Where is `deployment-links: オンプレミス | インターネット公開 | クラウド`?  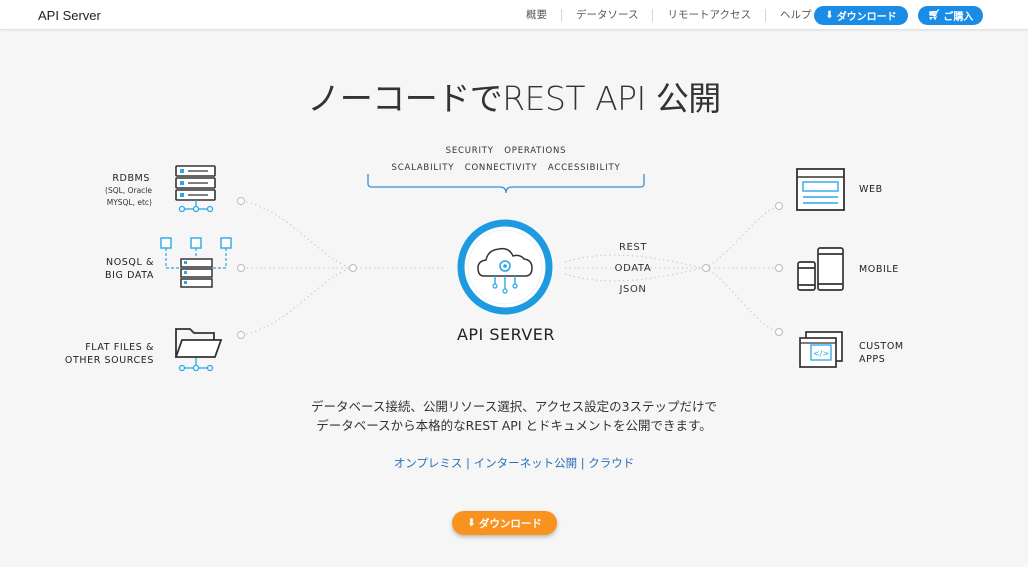
deployment-links: オンプレミス | インターネット公開 | クラウド is located at coordinates (514, 463).